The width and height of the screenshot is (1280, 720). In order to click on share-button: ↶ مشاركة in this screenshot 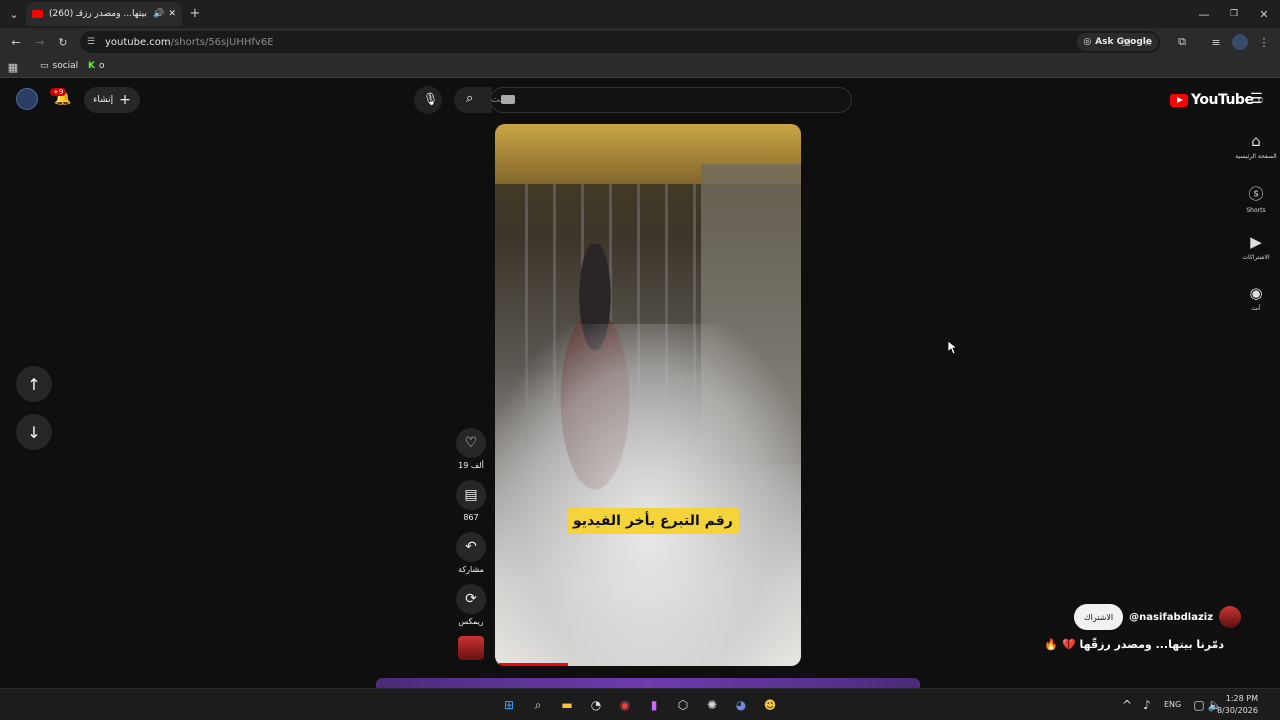, I will do `click(471, 553)`.